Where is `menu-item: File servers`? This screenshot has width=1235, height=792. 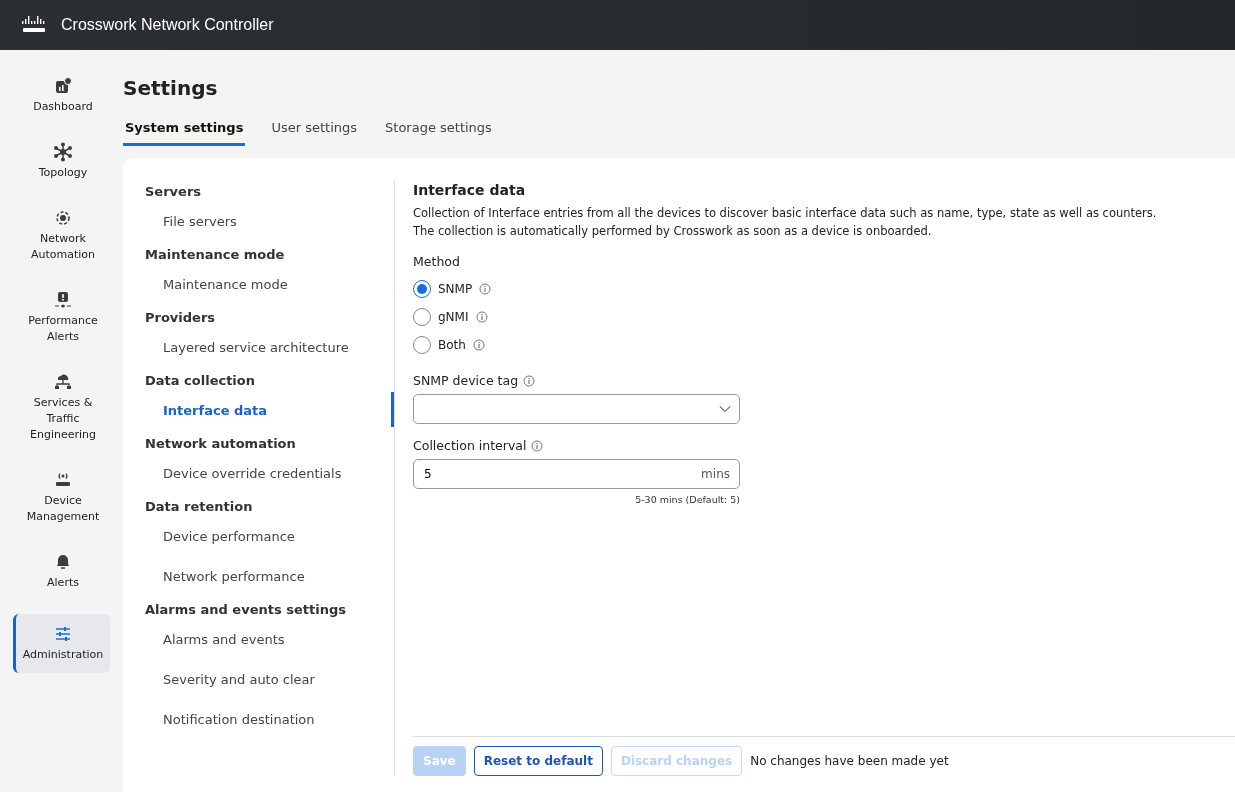
menu-item: File servers is located at coordinates (269, 220).